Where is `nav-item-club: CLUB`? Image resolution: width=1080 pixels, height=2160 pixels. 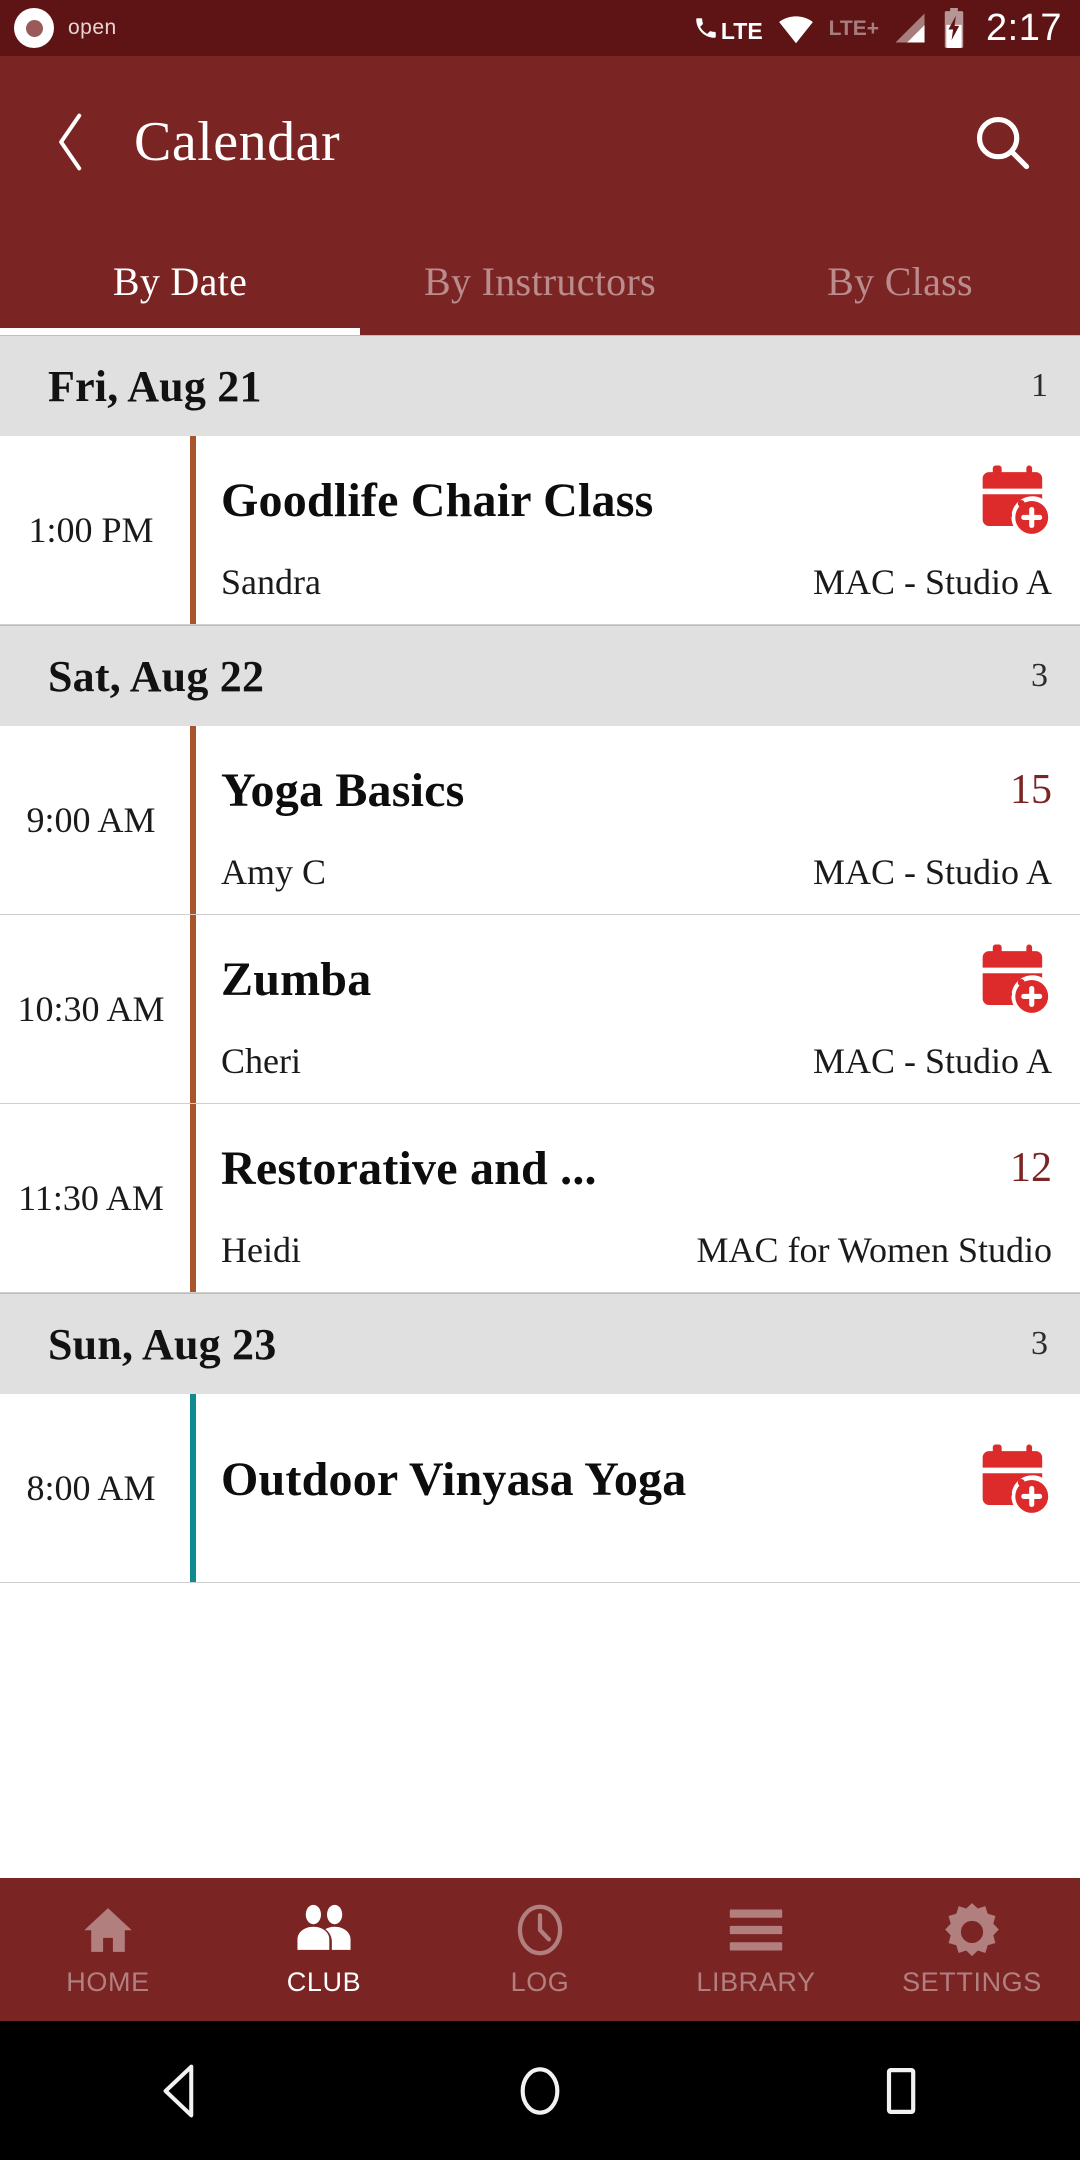
nav-item-club: CLUB is located at coordinates (324, 1949).